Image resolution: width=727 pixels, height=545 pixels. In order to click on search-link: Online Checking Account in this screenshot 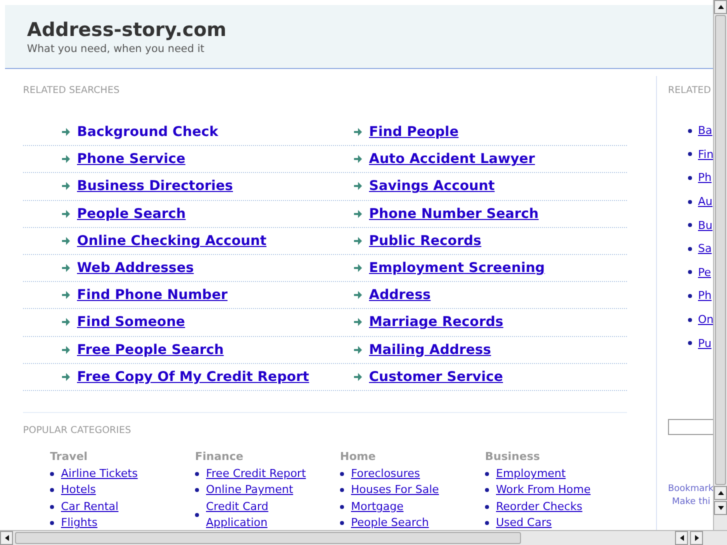, I will do `click(171, 240)`.